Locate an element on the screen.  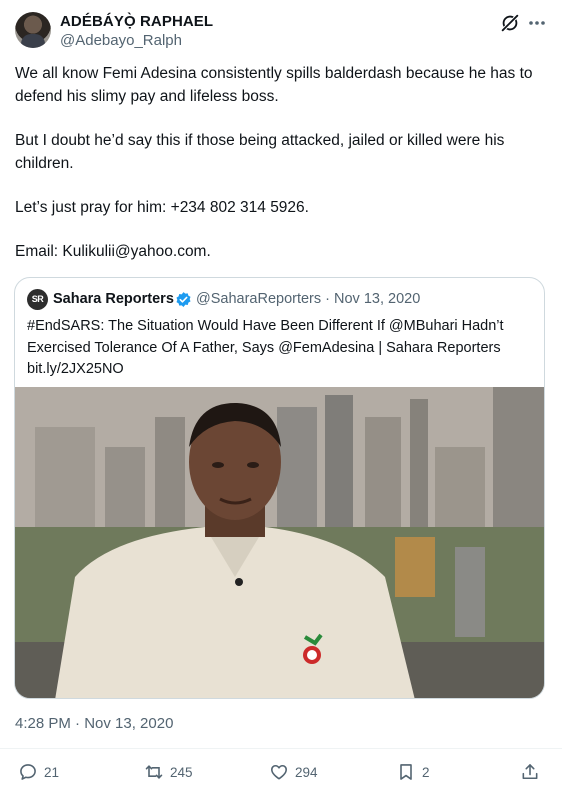
tweet-timestamp: 4:28 PM · Nov 13, 2020 is located at coordinates (94, 723).